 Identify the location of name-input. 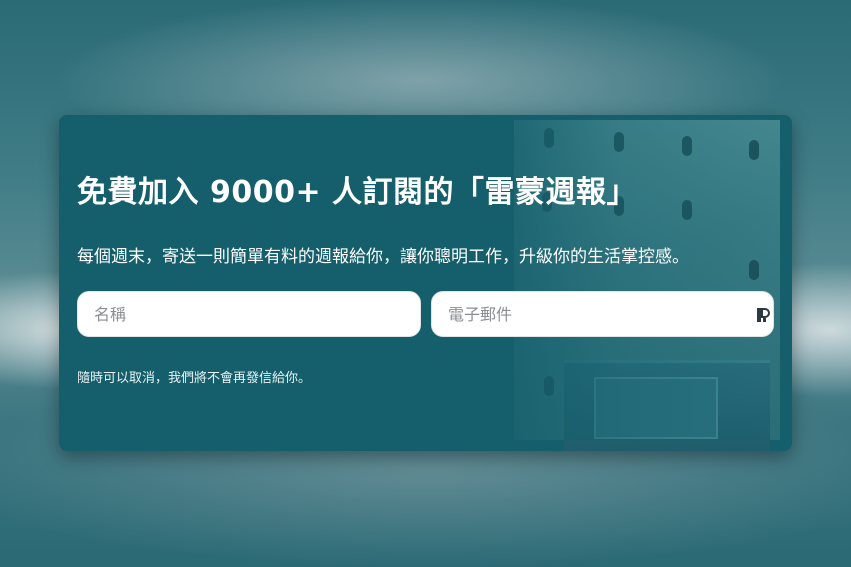
(249, 314).